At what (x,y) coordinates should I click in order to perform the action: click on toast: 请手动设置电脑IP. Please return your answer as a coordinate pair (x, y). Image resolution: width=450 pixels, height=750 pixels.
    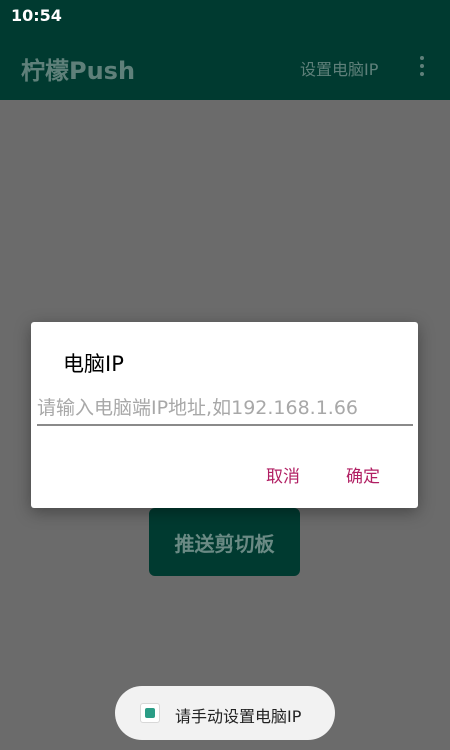
    Looking at the image, I should click on (225, 713).